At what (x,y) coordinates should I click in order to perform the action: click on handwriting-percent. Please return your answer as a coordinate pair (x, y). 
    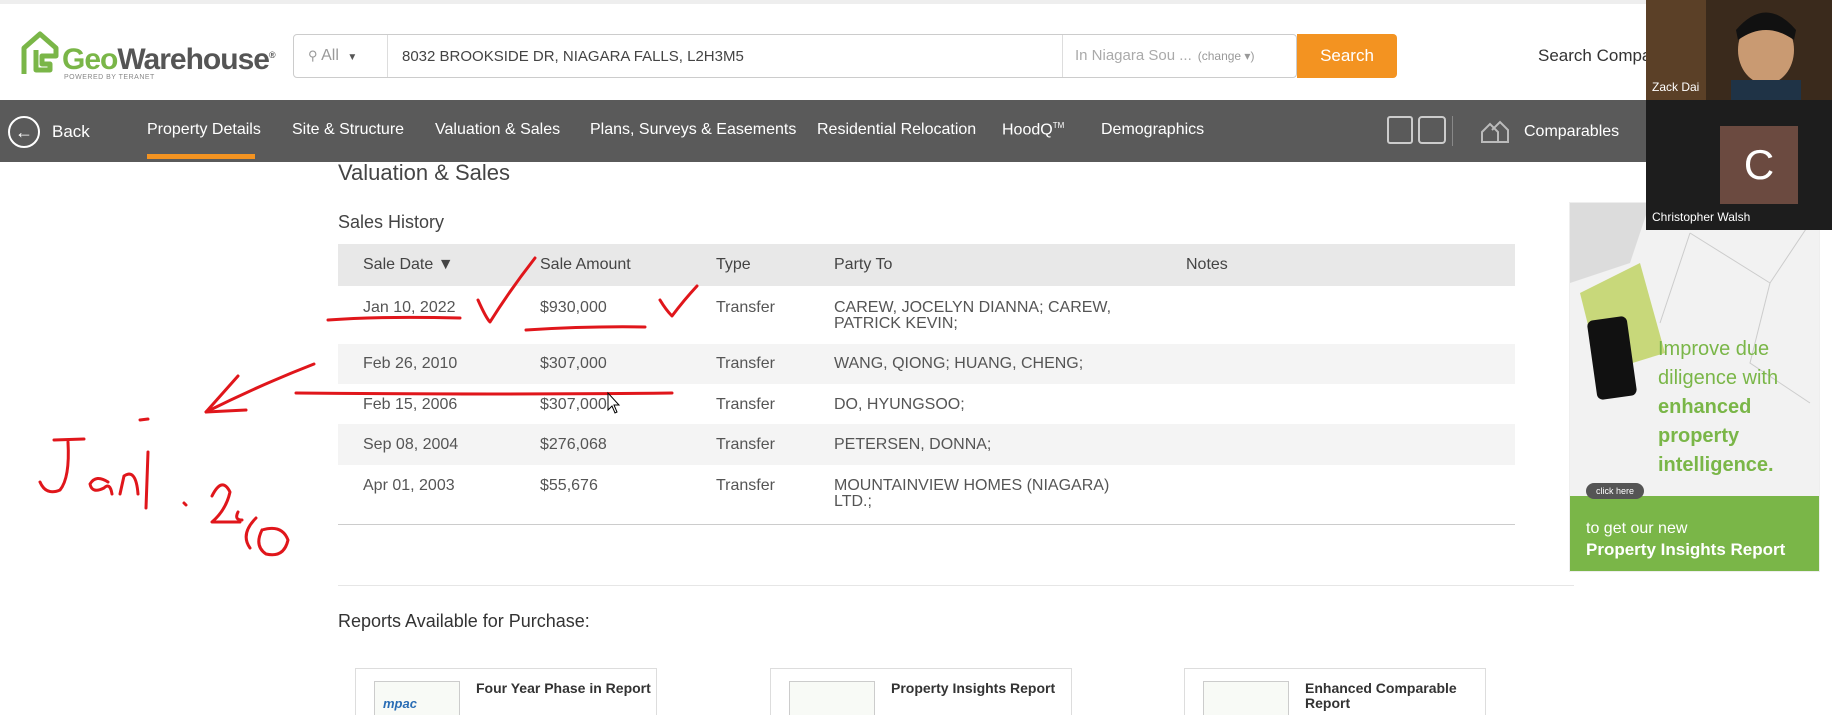
    Looking at the image, I should click on (262, 533).